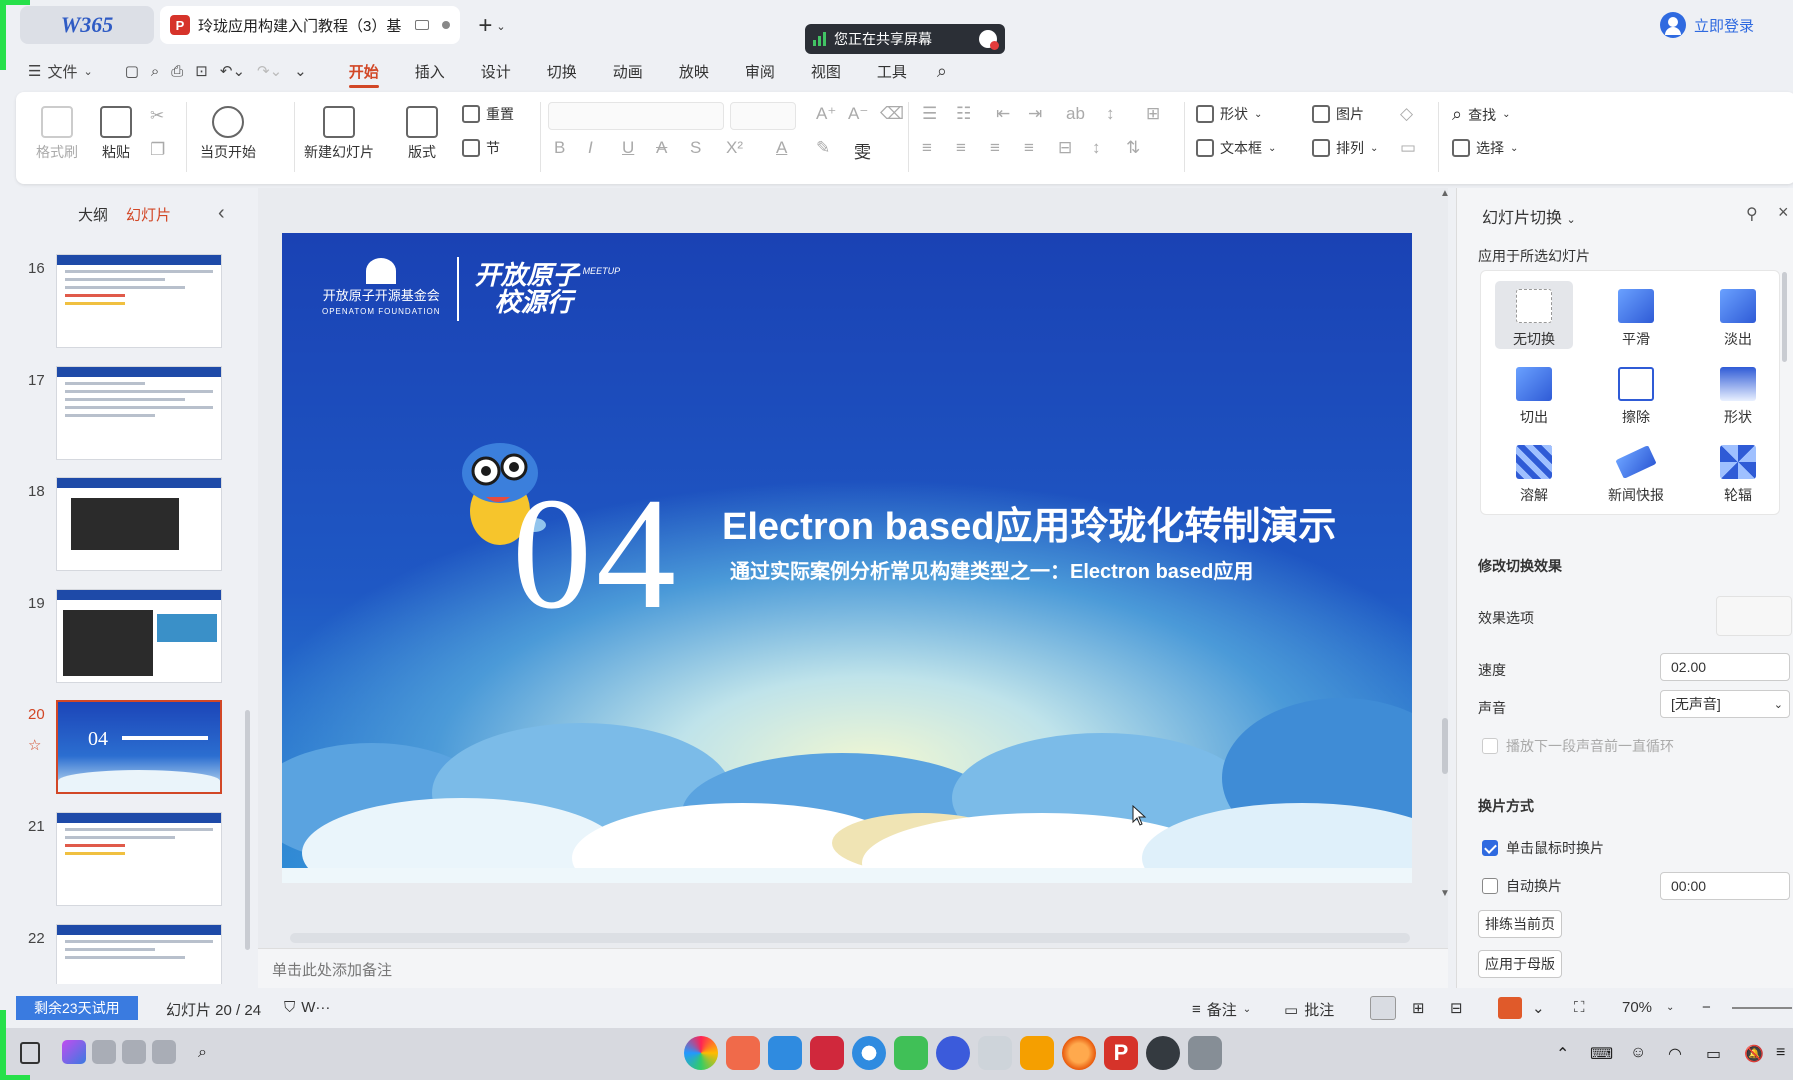 The width and height of the screenshot is (1793, 1080). Describe the element at coordinates (1418, 1008) in the screenshot. I see `slide-sorter-icon: ⊞` at that location.